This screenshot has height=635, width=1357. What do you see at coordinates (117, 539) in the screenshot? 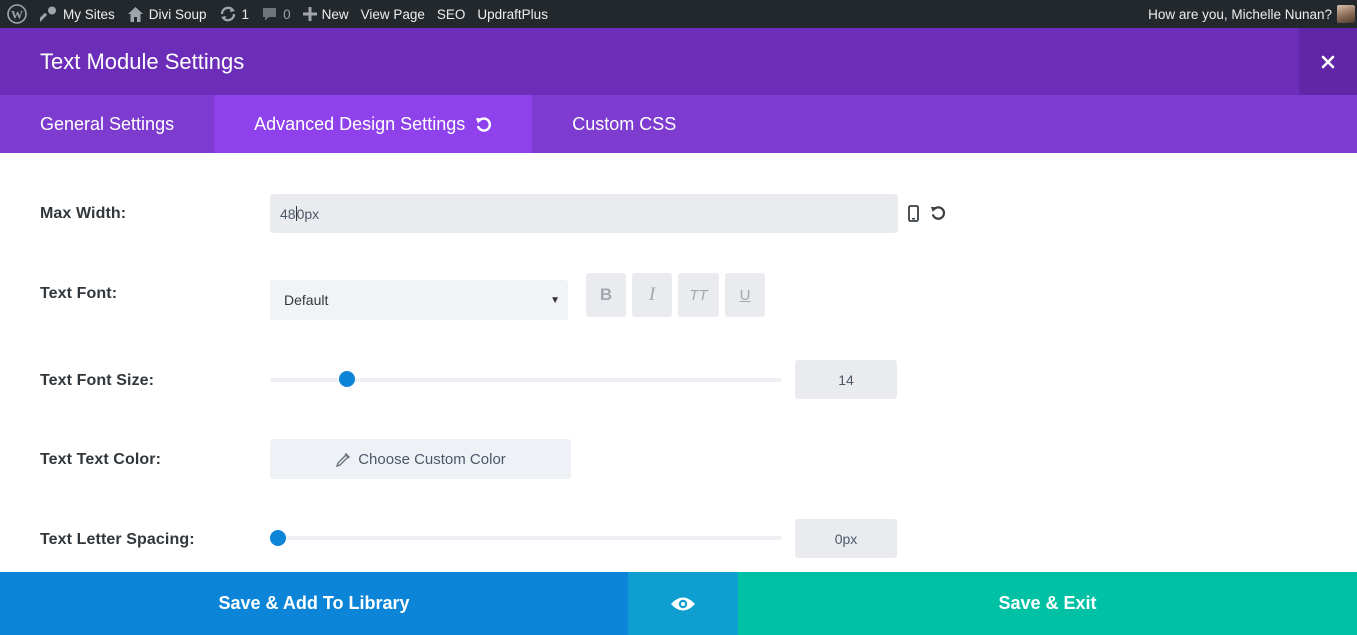
I see `letter-spacing-label: Text Letter Spacing:` at bounding box center [117, 539].